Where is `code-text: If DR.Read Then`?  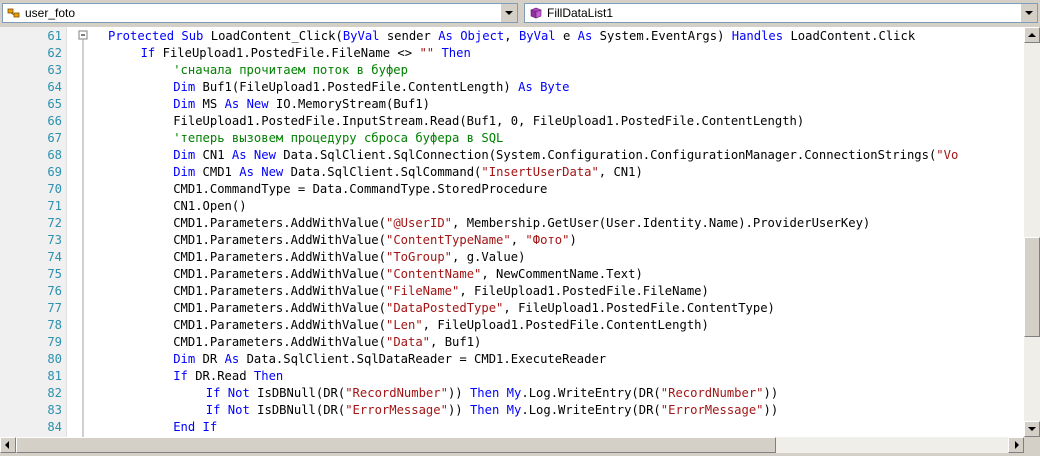
code-text: If DR.Read Then is located at coordinates (228, 376).